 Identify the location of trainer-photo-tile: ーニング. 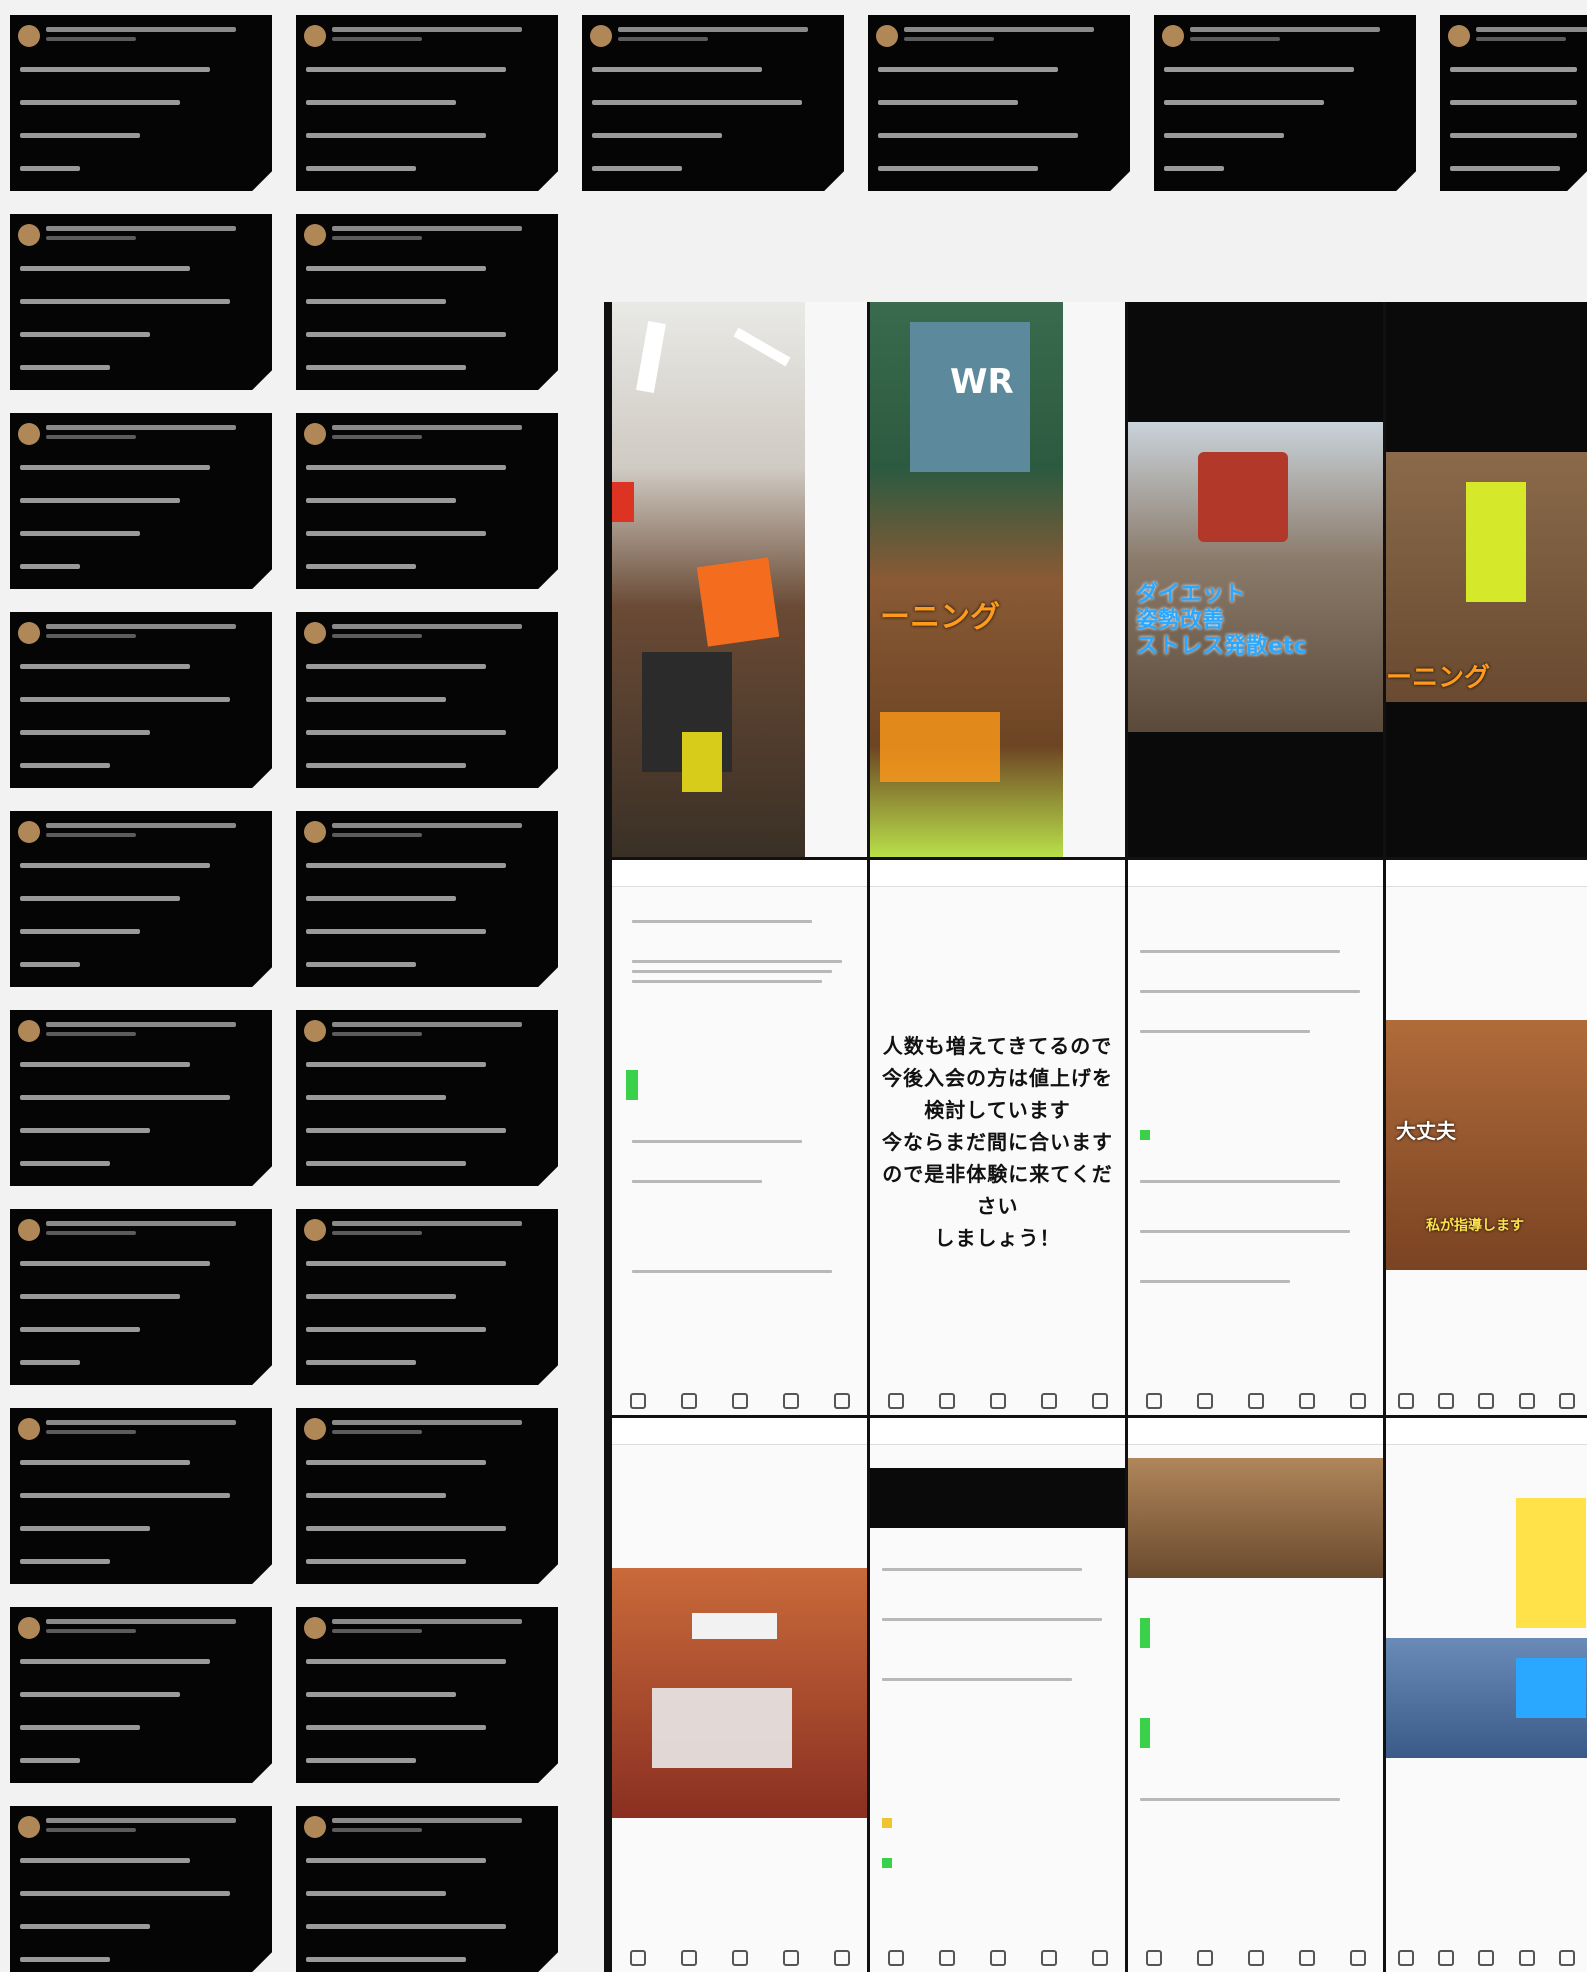
(1486, 579).